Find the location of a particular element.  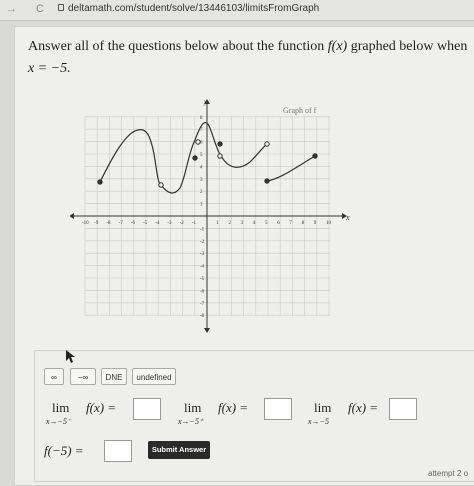

x-tick-label: -10 is located at coordinates (85, 223).